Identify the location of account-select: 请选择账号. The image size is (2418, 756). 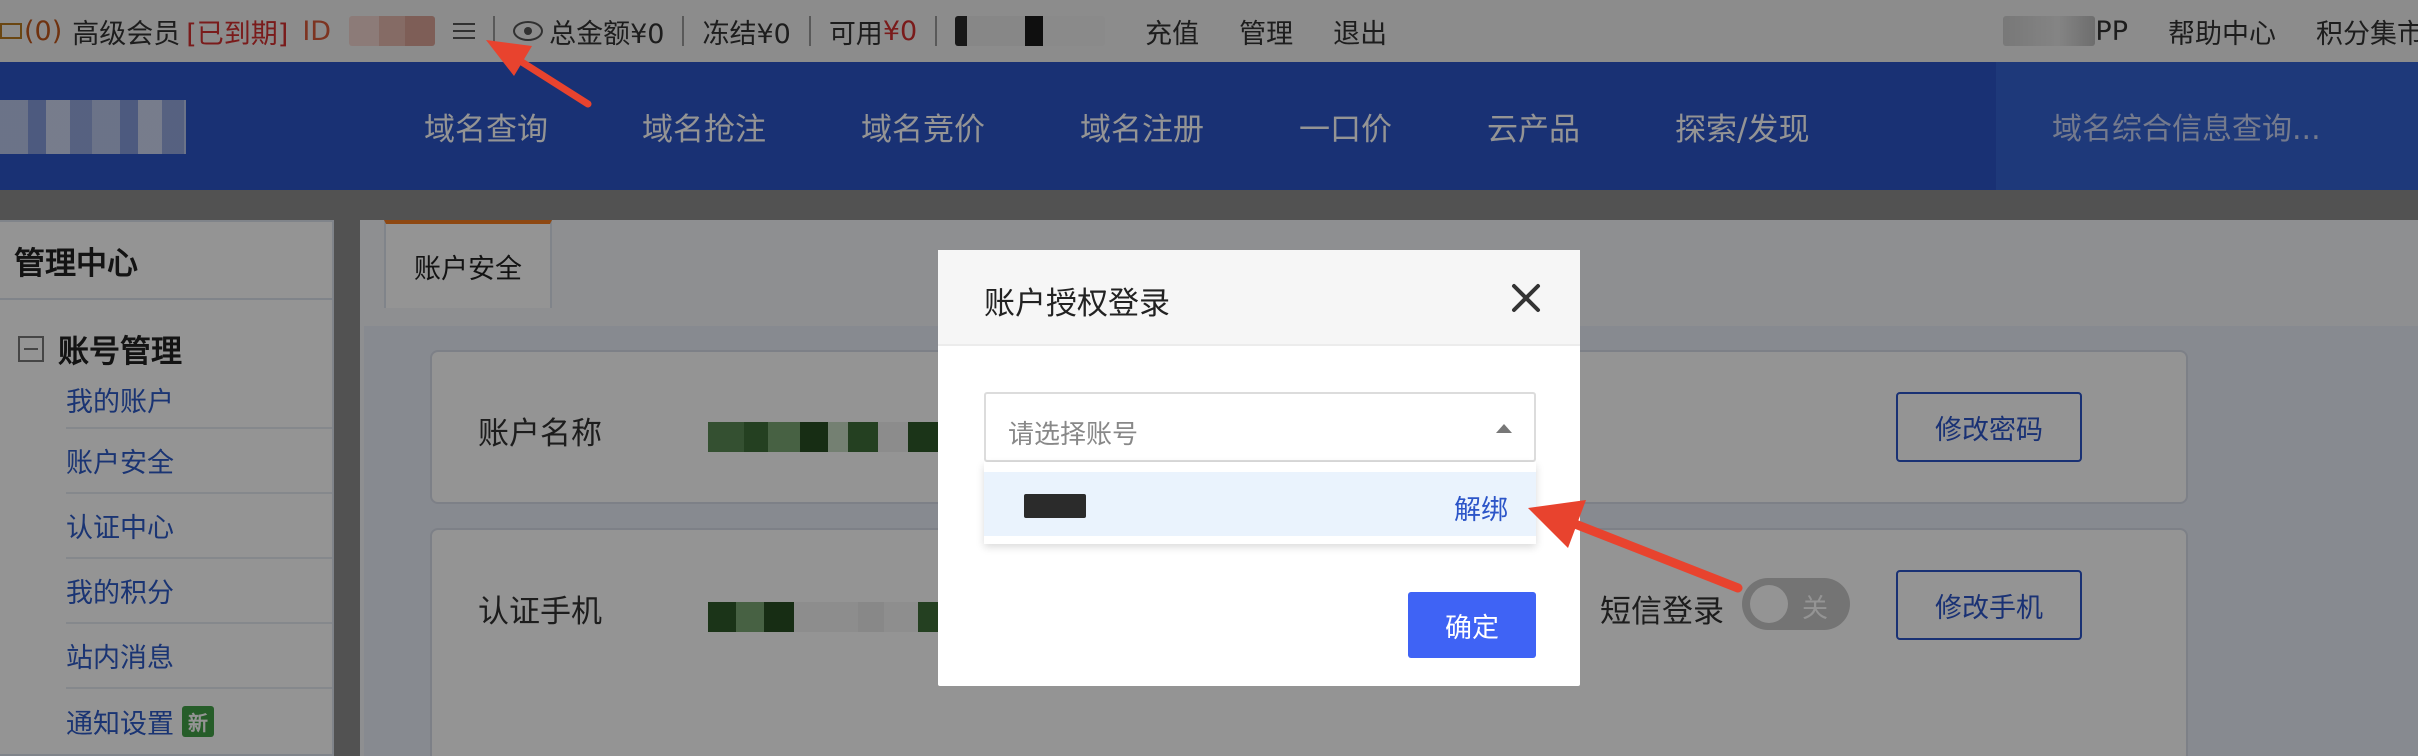
(1260, 427).